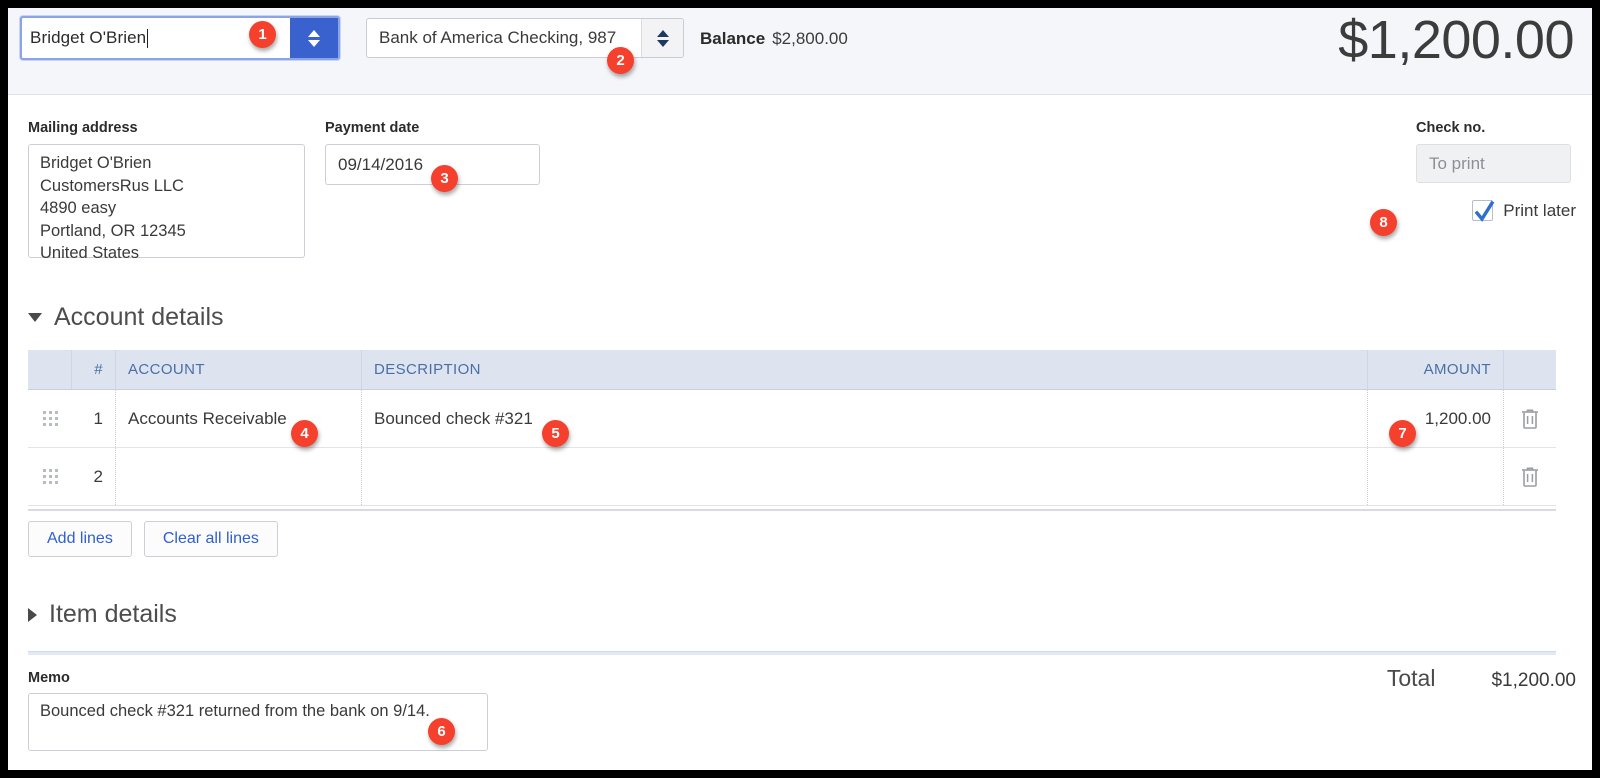 This screenshot has width=1600, height=778. Describe the element at coordinates (239, 369) in the screenshot. I see `grid-header-account: ACCOUNT` at that location.